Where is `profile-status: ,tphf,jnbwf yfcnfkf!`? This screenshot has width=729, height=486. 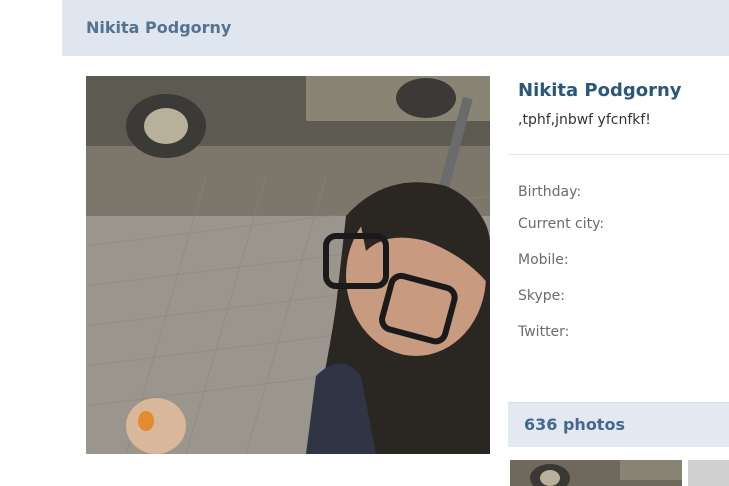 profile-status: ,tphf,jnbwf yfcnfkf! is located at coordinates (584, 120).